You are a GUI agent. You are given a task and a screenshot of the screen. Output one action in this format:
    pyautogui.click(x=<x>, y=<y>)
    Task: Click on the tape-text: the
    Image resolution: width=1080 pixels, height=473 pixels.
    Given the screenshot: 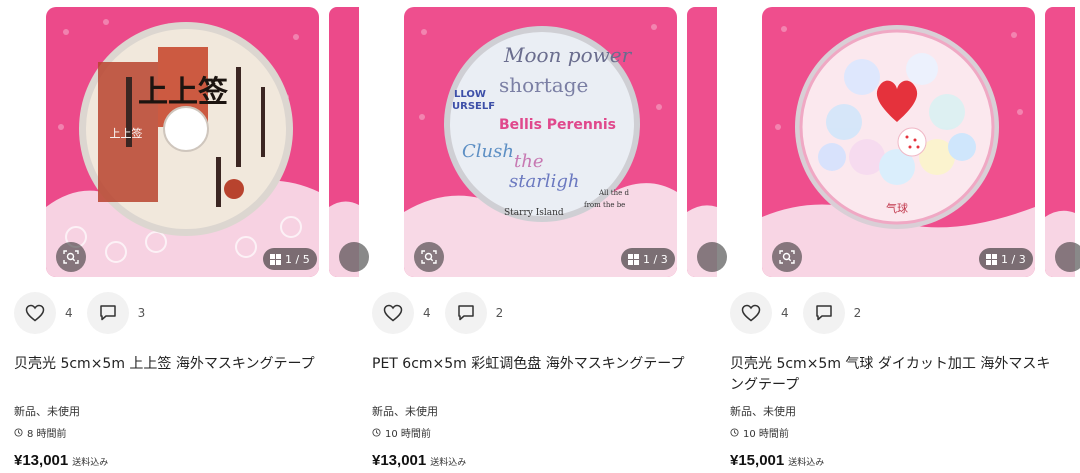 What is the action you would take?
    pyautogui.click(x=528, y=161)
    